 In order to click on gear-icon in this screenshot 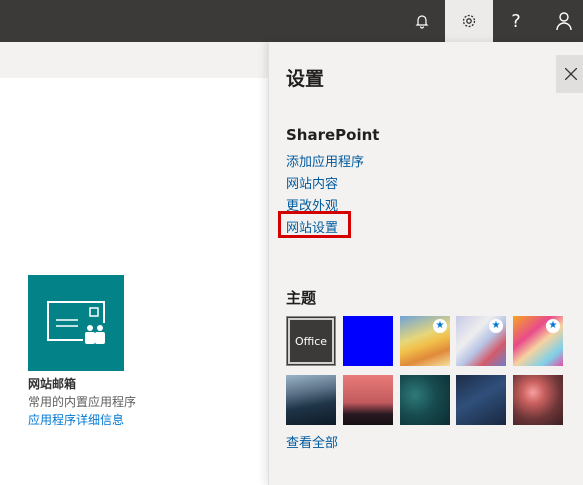, I will do `click(469, 21)`.